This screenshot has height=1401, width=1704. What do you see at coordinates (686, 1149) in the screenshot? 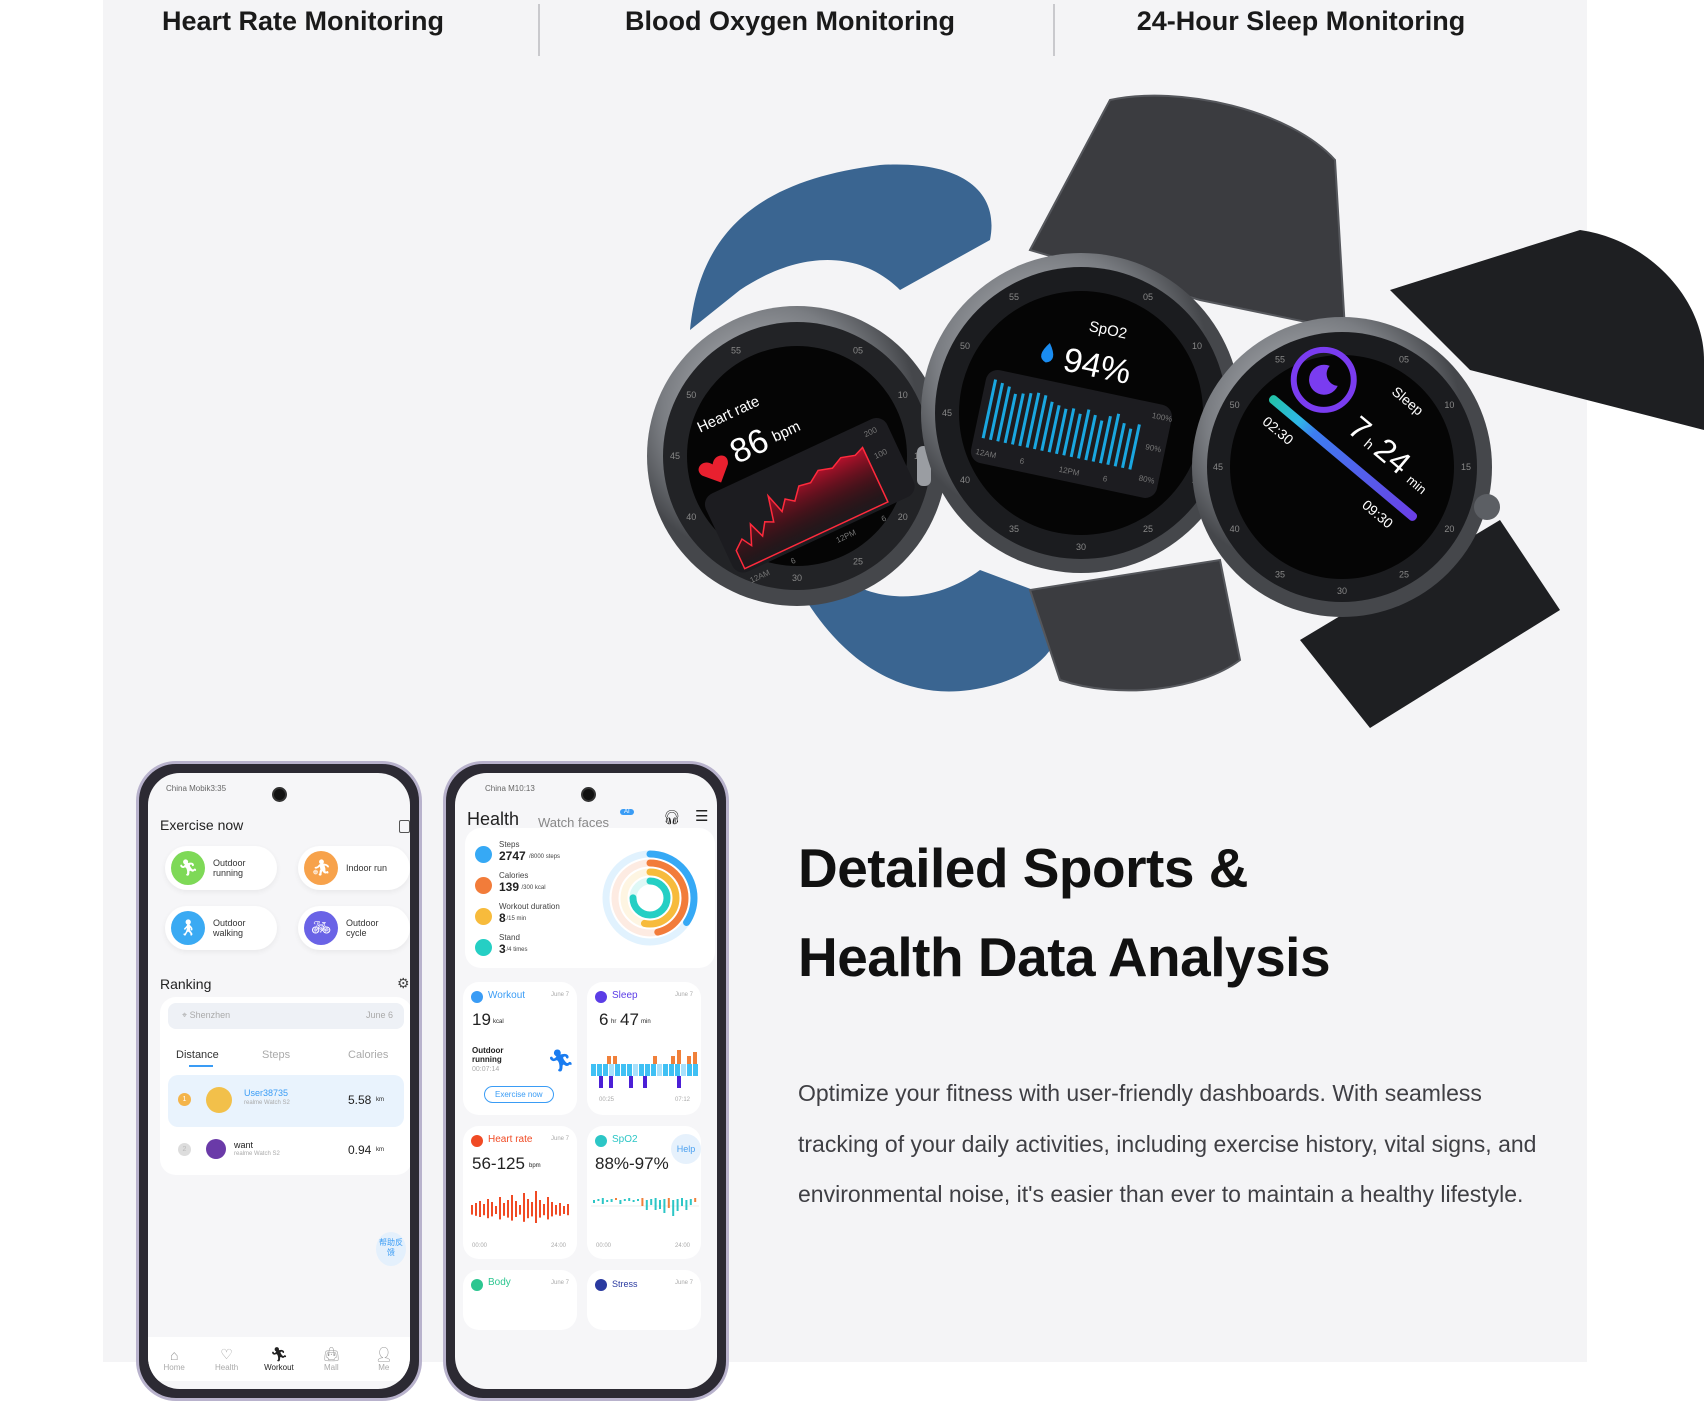
I see `help-button: Help` at bounding box center [686, 1149].